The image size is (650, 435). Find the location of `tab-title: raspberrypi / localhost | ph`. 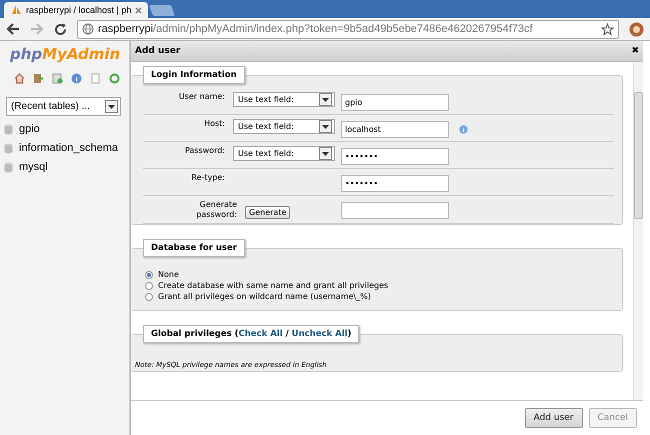

tab-title: raspberrypi / localhost | ph is located at coordinates (79, 10).